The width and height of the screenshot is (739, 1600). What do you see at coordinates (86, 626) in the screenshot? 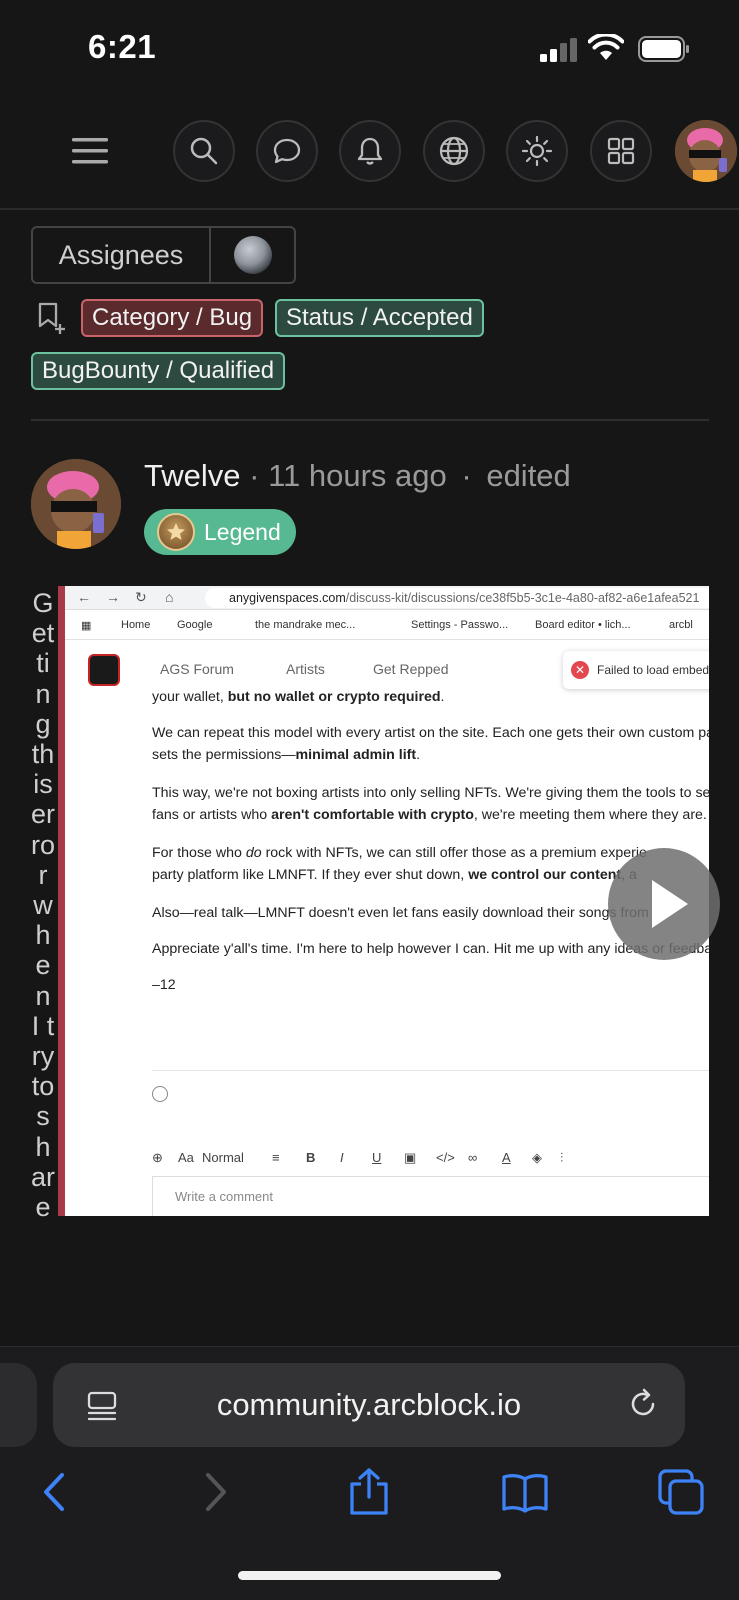
I see `apps-grid-icon: ▦` at bounding box center [86, 626].